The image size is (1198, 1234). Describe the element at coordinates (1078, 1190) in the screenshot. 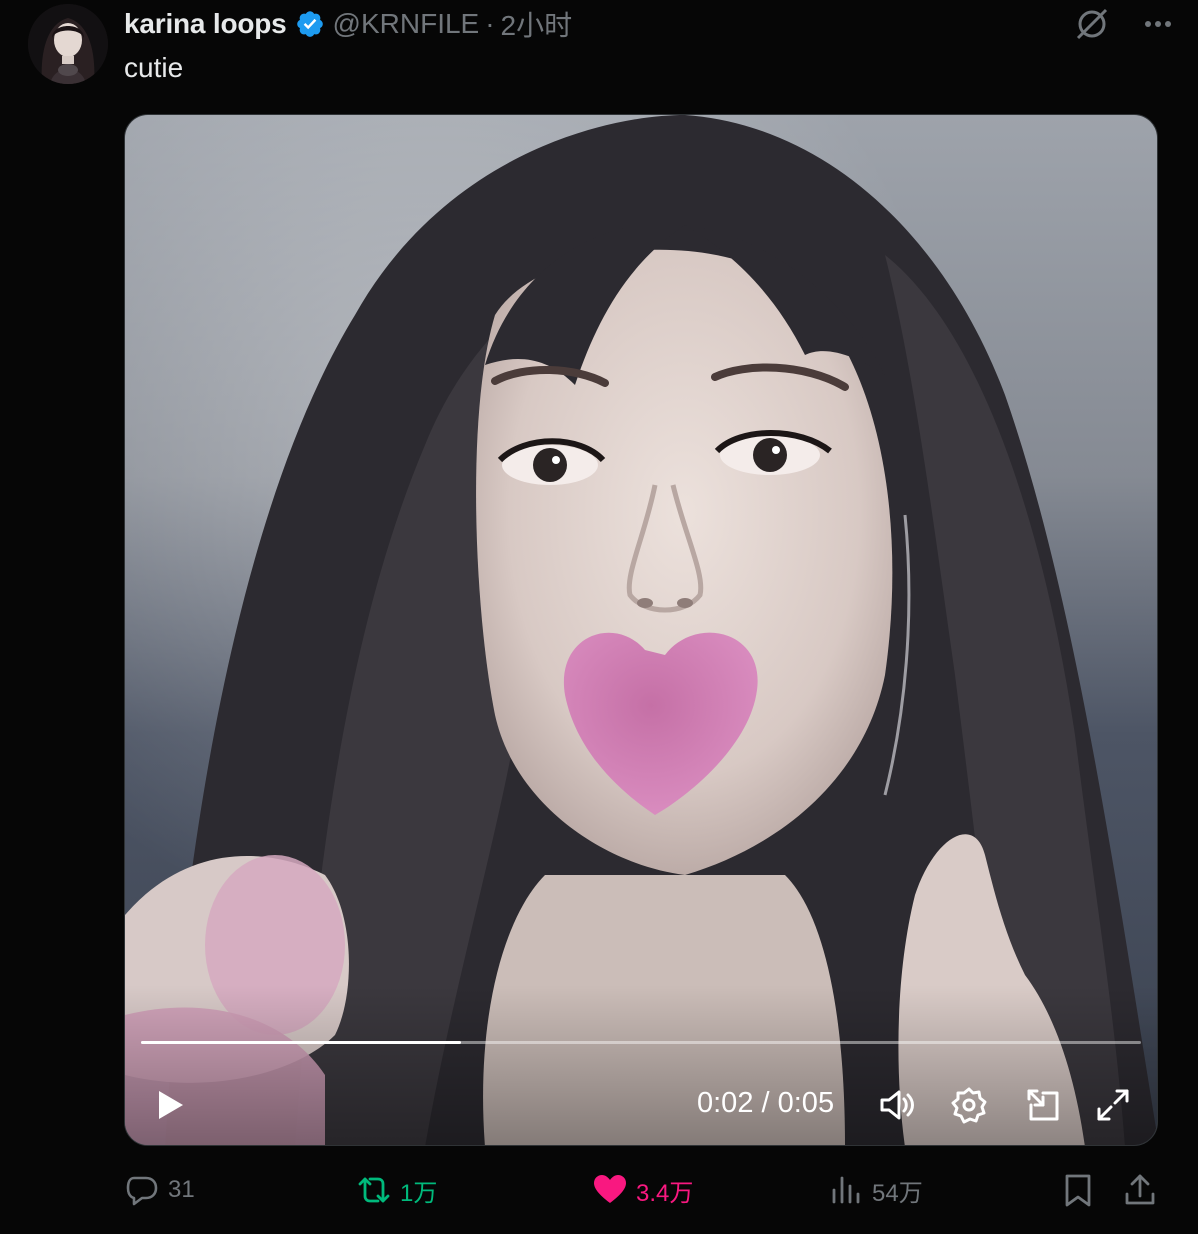

I see `bookmark-icon` at that location.